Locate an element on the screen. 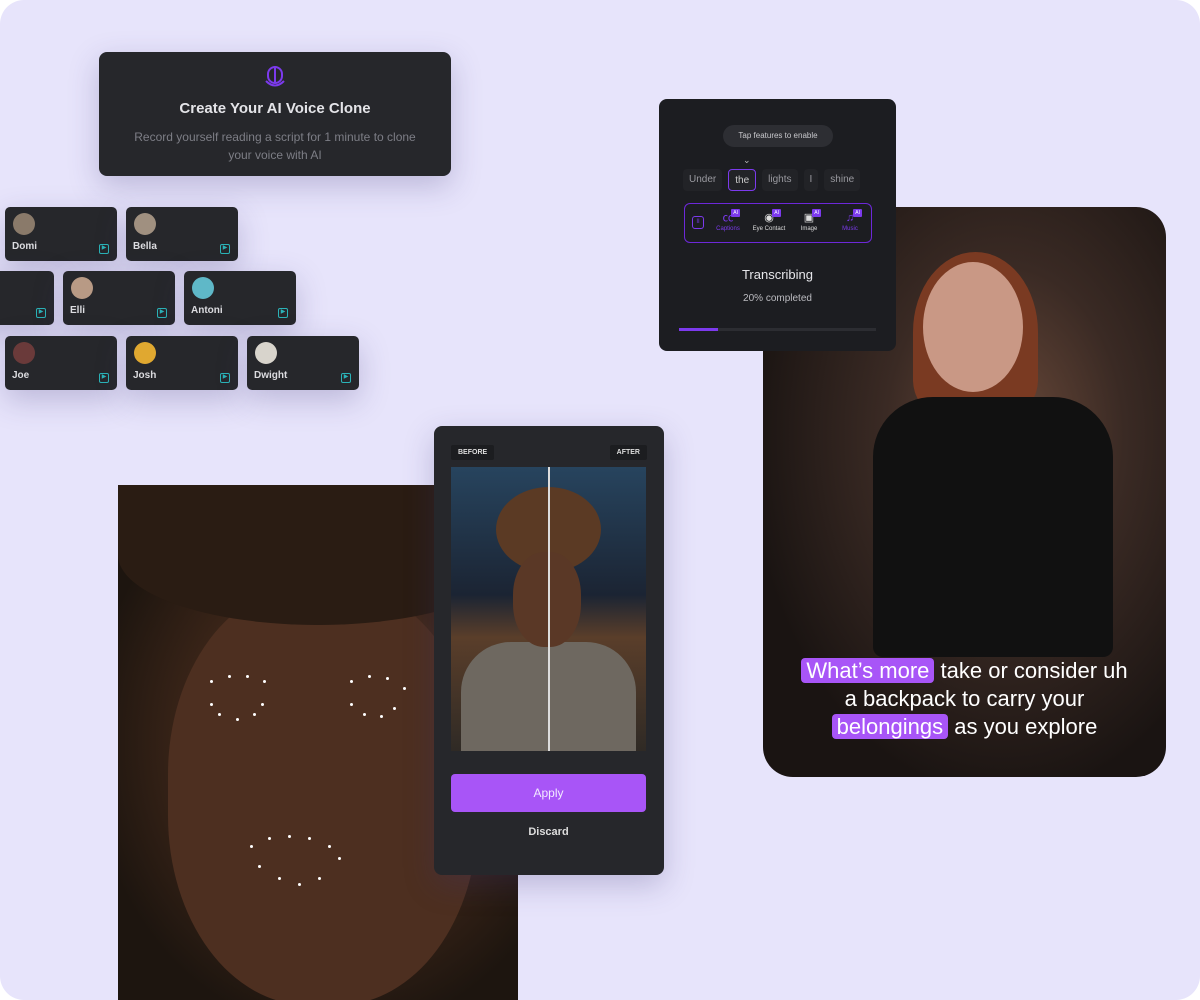 The height and width of the screenshot is (1000, 1200). progress-fill is located at coordinates (699, 329).